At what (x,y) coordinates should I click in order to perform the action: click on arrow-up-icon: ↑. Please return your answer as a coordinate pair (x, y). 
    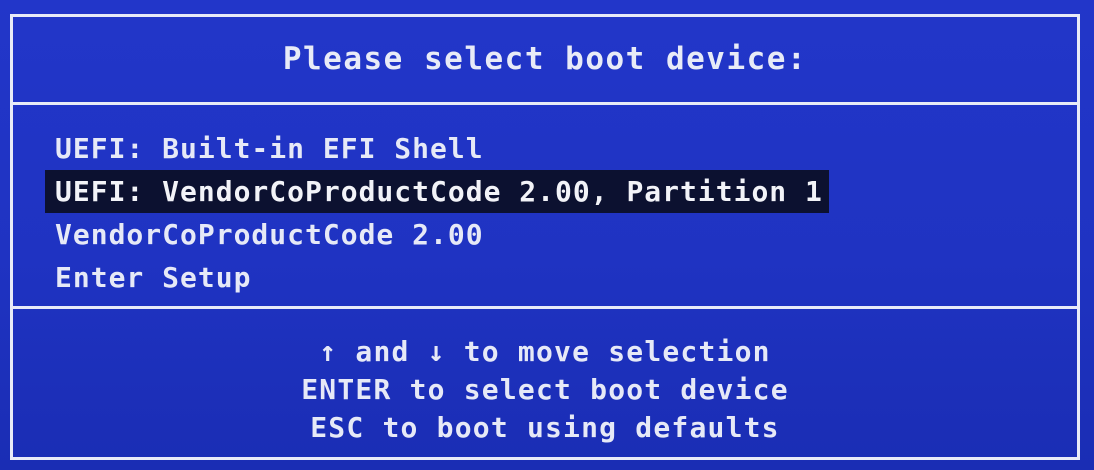
    Looking at the image, I should click on (328, 351).